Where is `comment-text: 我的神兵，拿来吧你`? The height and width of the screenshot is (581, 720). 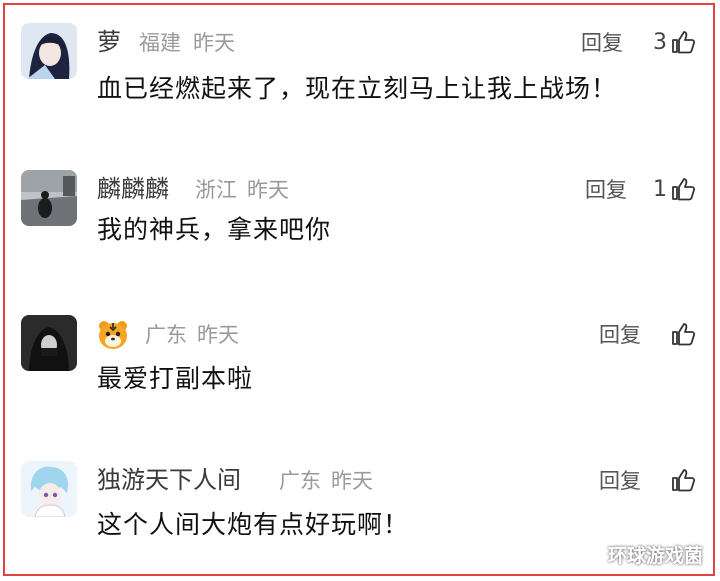 comment-text: 我的神兵，拿来吧你 is located at coordinates (214, 229).